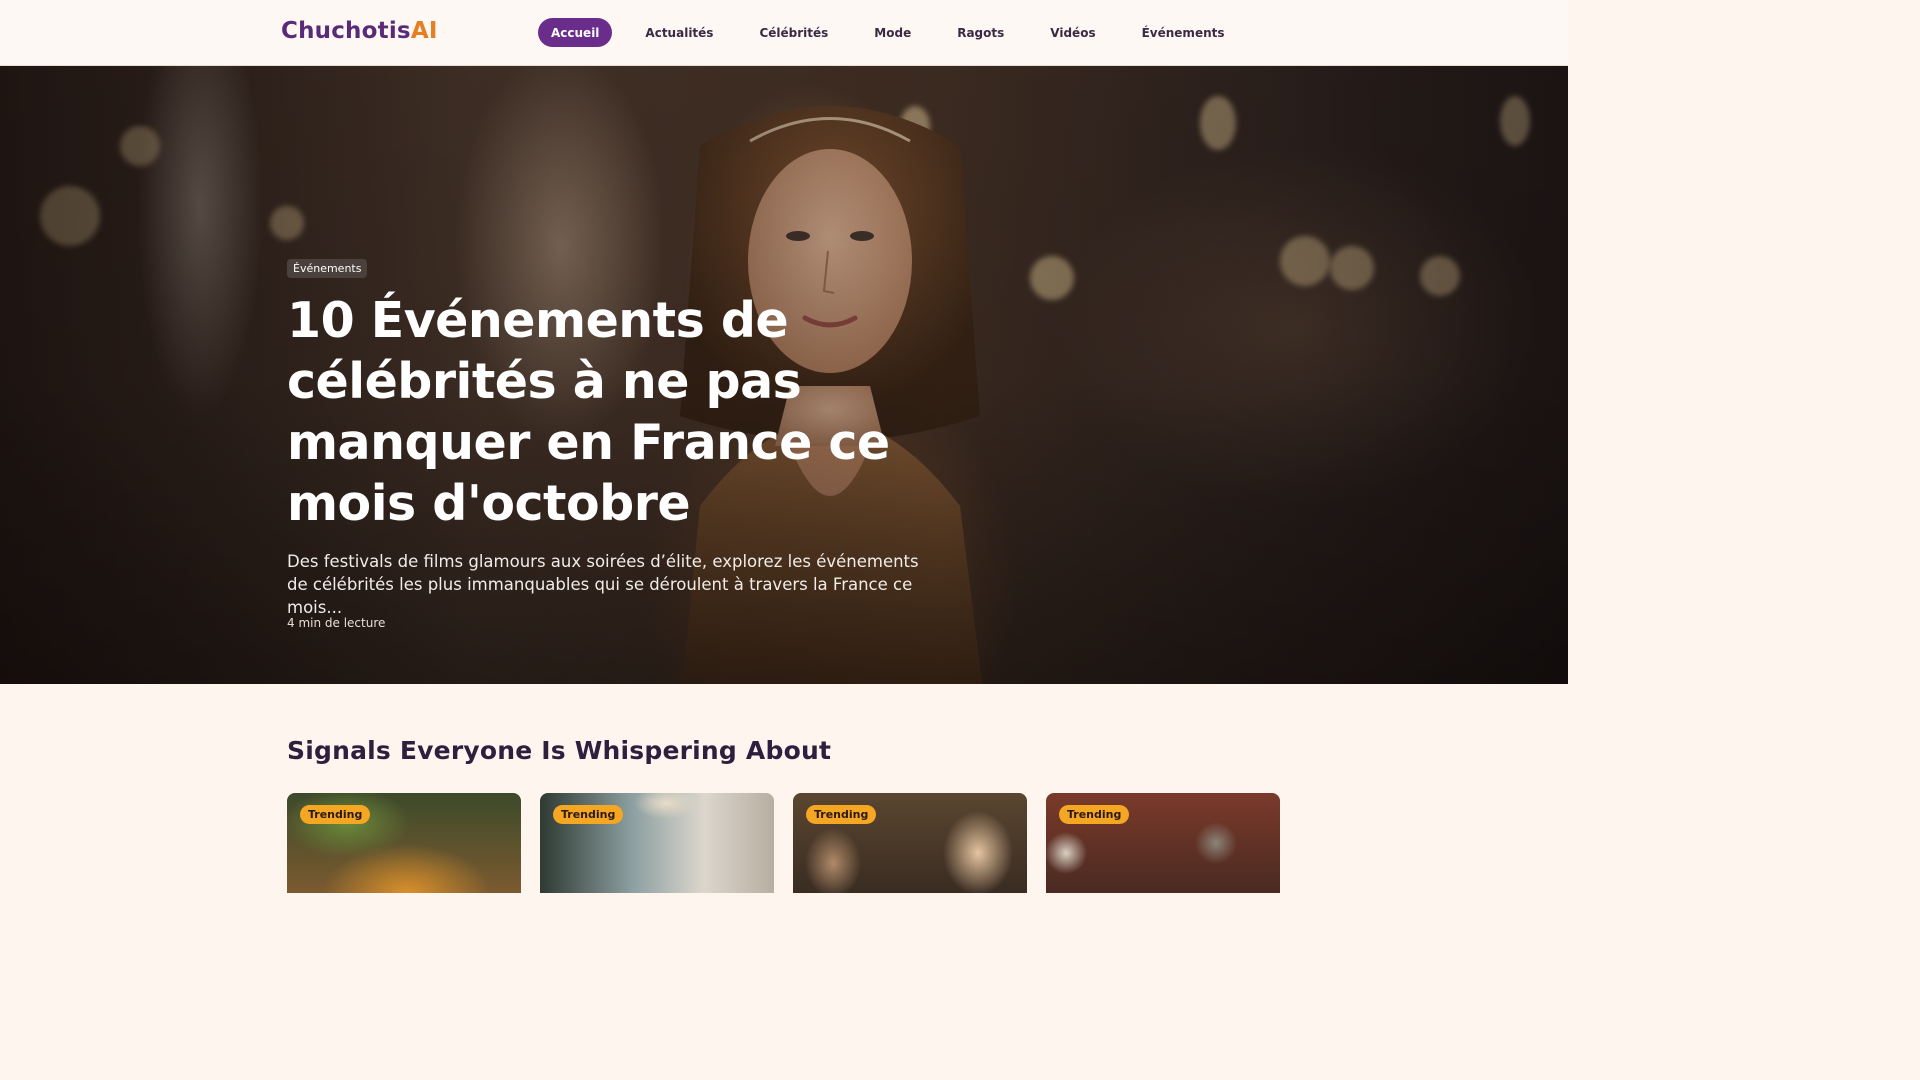 This screenshot has height=1080, width=1920. I want to click on nav-item-celebrites: Célébrités, so click(793, 32).